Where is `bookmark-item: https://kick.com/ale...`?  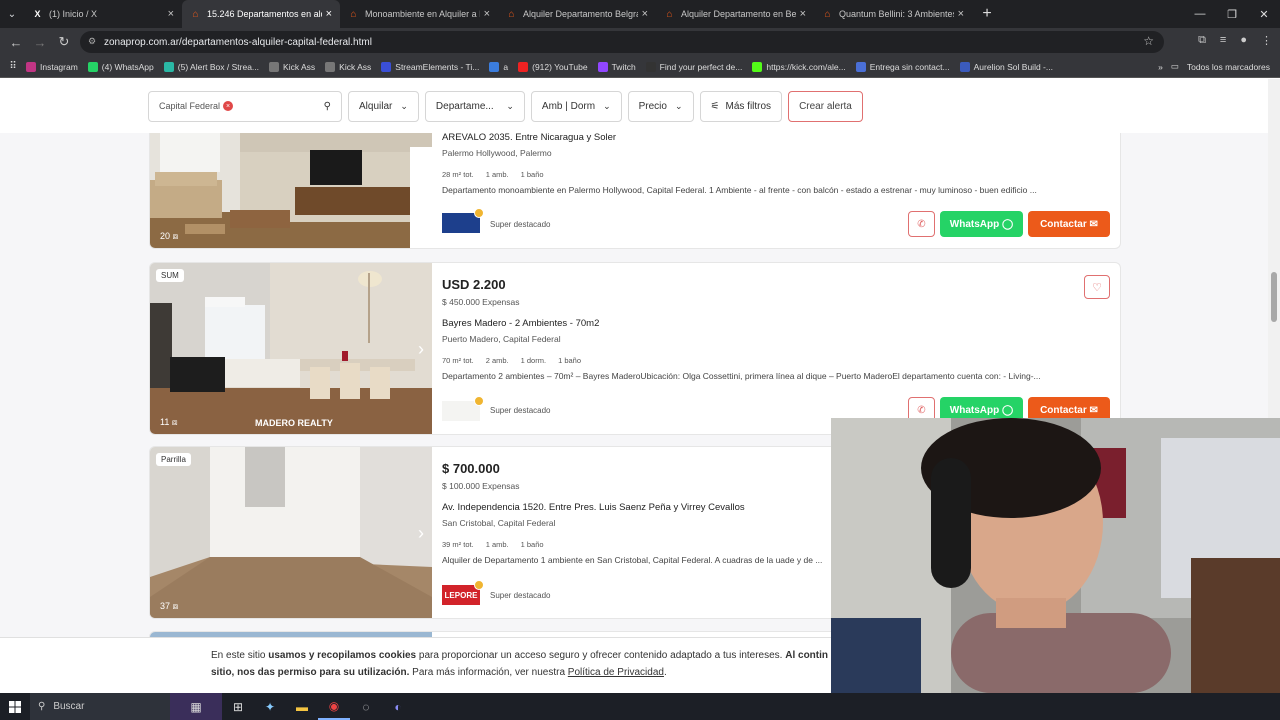 bookmark-item: https://kick.com/ale... is located at coordinates (799, 66).